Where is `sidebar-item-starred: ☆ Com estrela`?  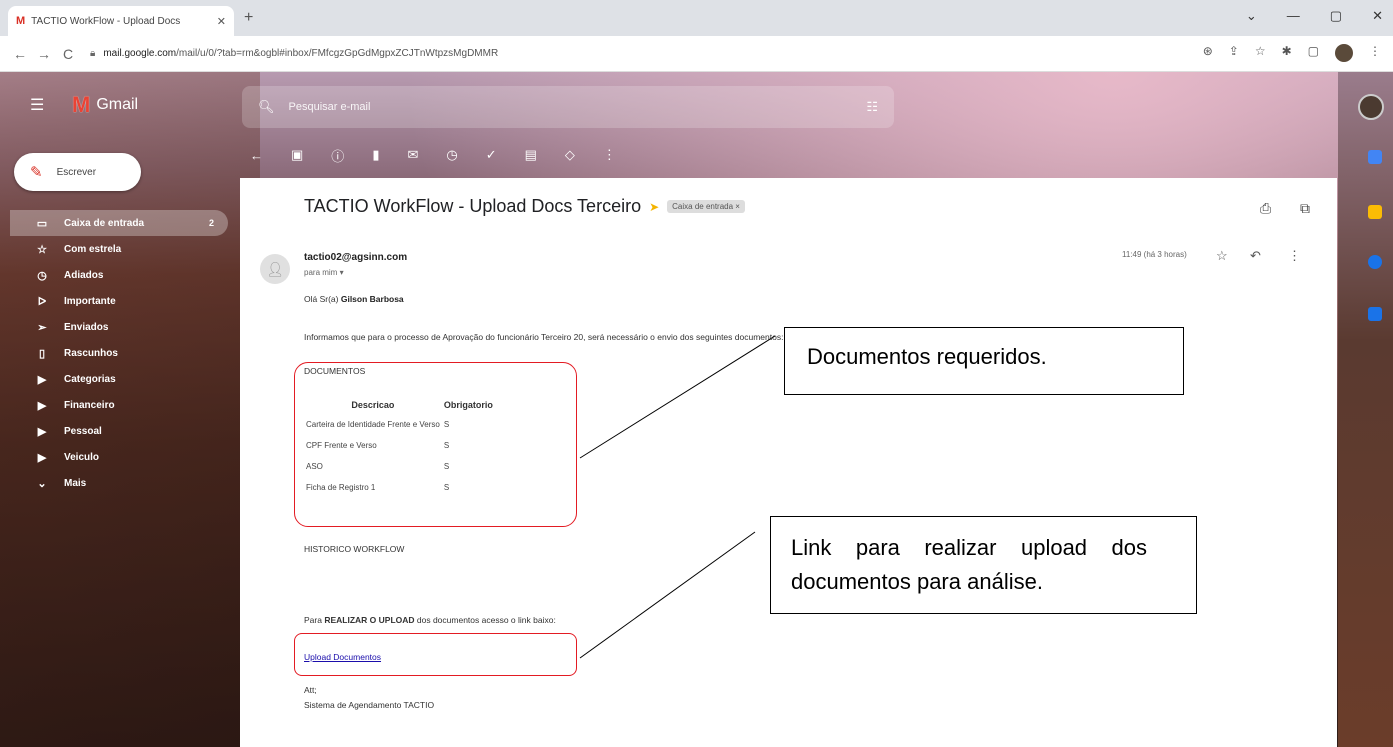
sidebar-item-starred: ☆ Com estrela is located at coordinates (119, 249).